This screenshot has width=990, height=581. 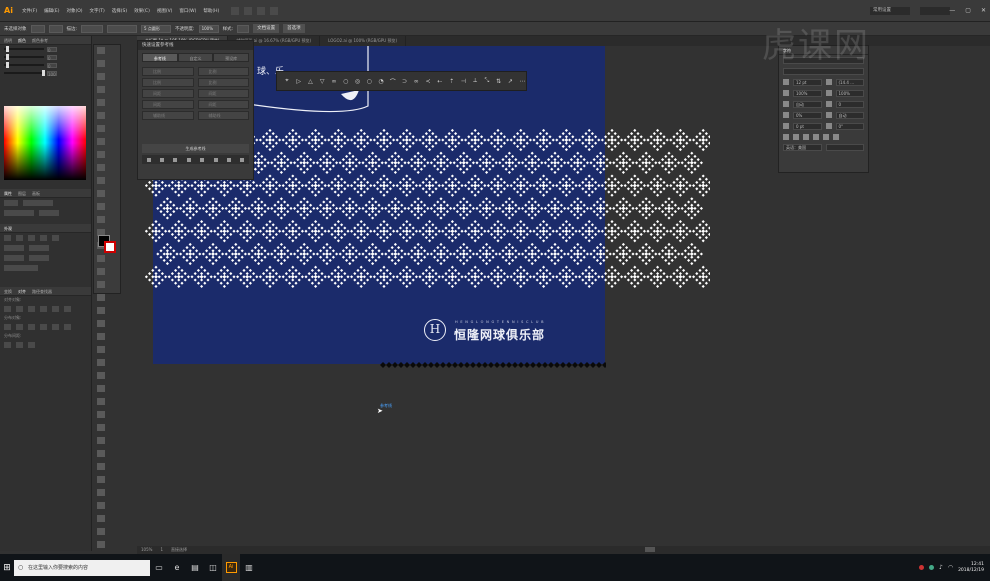 I want to click on tsume-field: 0%, so click(x=807, y=115).